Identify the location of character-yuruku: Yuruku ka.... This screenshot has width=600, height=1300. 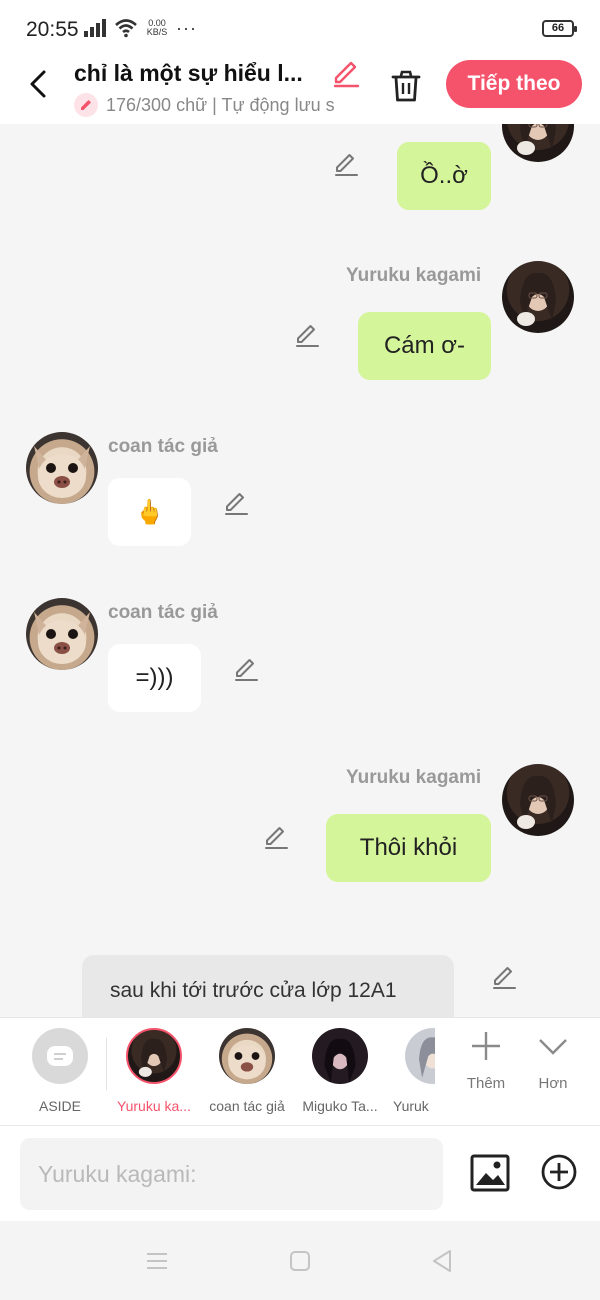
(154, 1071).